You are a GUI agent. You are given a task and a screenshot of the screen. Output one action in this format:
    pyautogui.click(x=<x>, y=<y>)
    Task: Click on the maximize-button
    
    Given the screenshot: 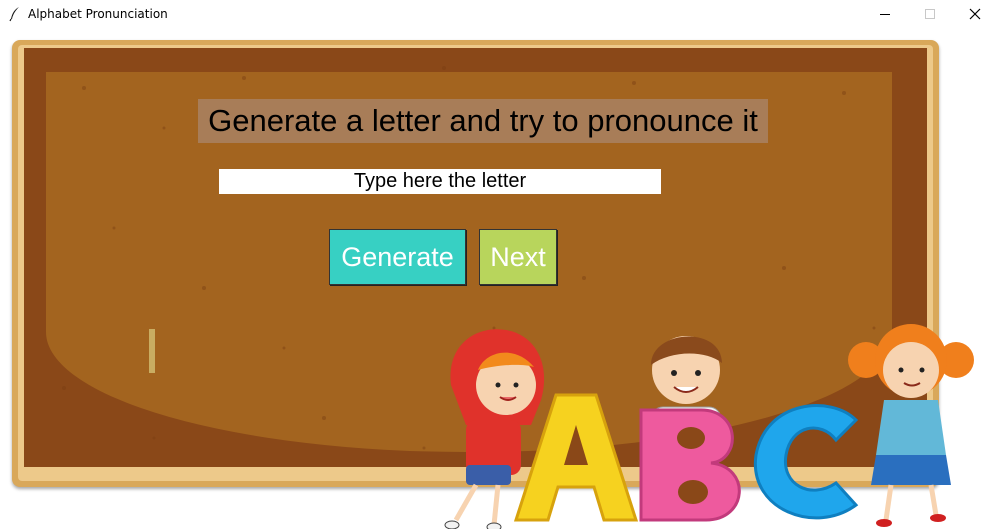 What is the action you would take?
    pyautogui.click(x=930, y=14)
    